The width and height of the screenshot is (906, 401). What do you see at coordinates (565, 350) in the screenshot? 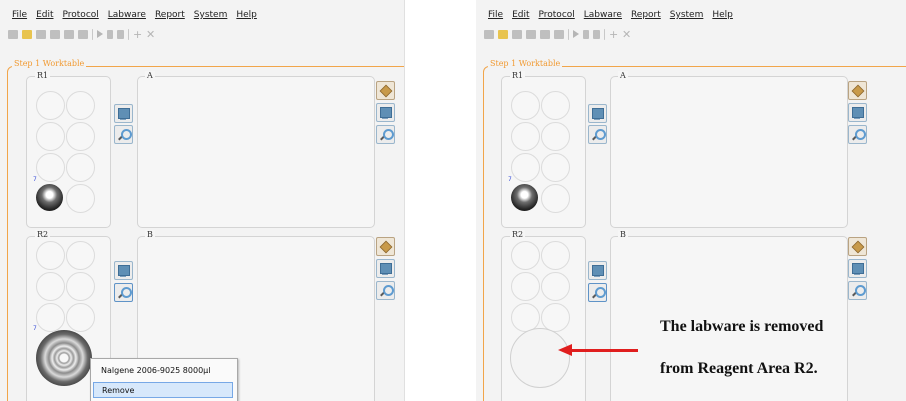
I see `red-arrow-icon` at bounding box center [565, 350].